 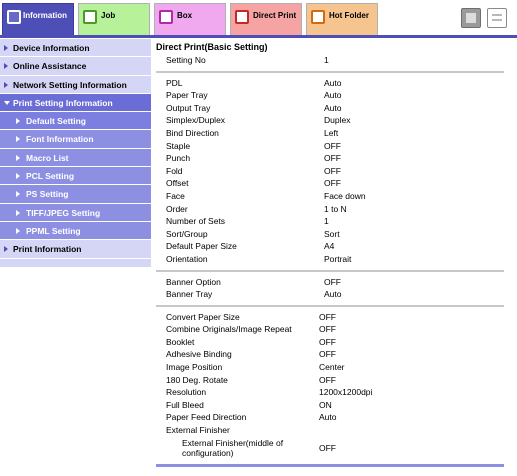 I want to click on setting-row: Face Face down, so click(x=330, y=196).